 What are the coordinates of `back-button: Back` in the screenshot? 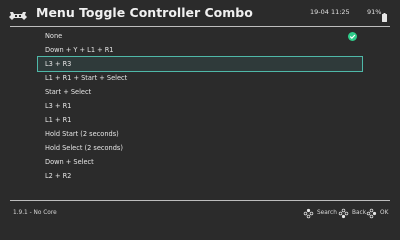 It's located at (352, 213).